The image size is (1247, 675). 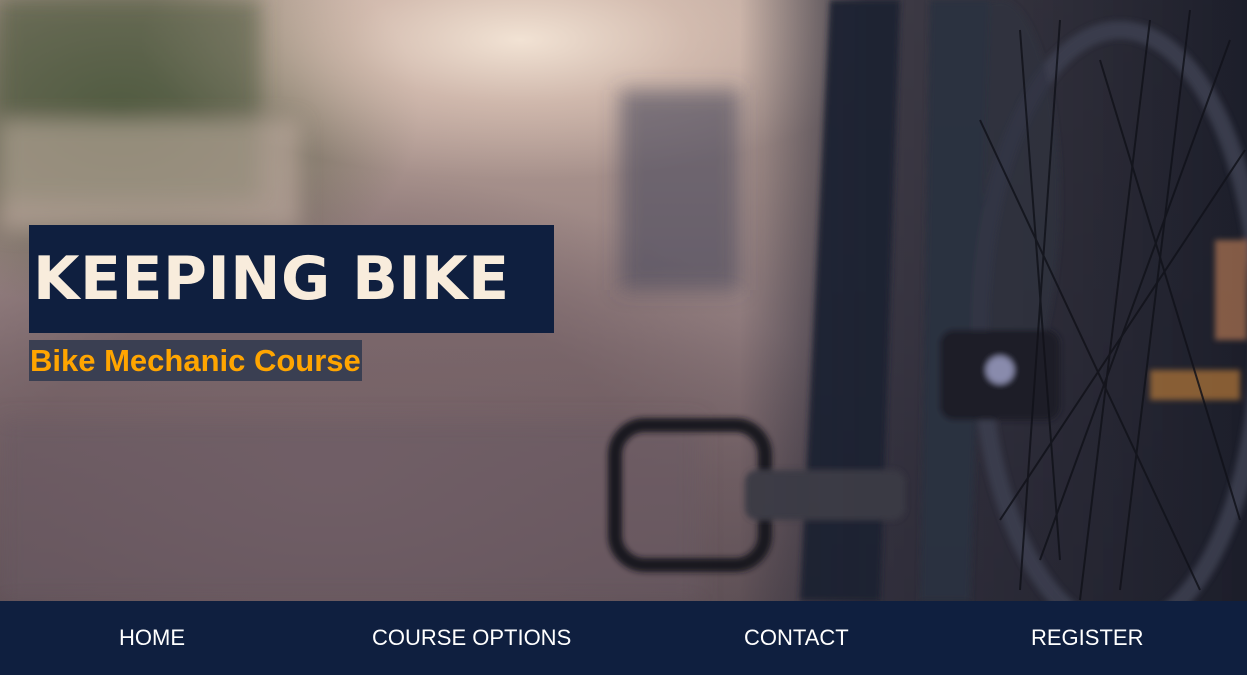 I want to click on main-navigation: HOME COURSE OPTIONS CONTACT REGISTER, so click(x=623, y=638).